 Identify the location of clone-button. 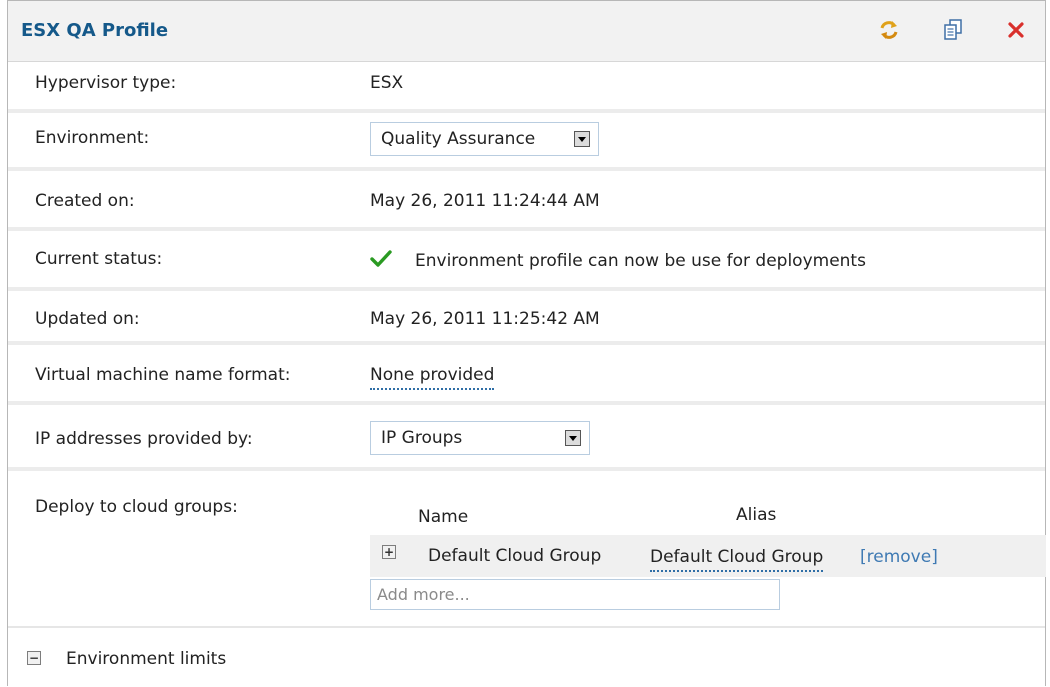
(953, 30).